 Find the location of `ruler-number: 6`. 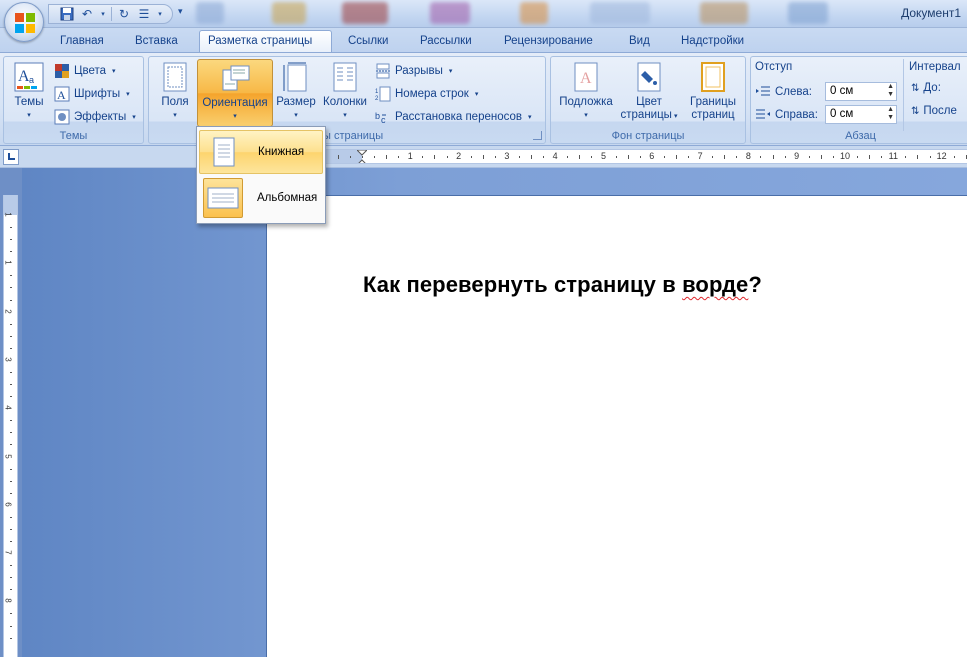

ruler-number: 6 is located at coordinates (8, 504).